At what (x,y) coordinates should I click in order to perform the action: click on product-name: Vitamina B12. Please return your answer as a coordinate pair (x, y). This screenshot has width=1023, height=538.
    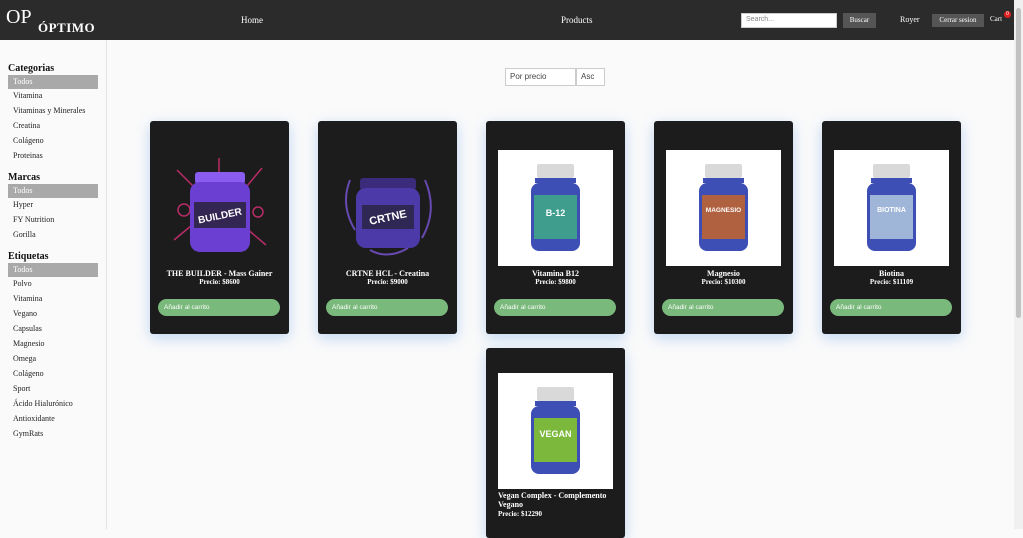
    Looking at the image, I should click on (555, 273).